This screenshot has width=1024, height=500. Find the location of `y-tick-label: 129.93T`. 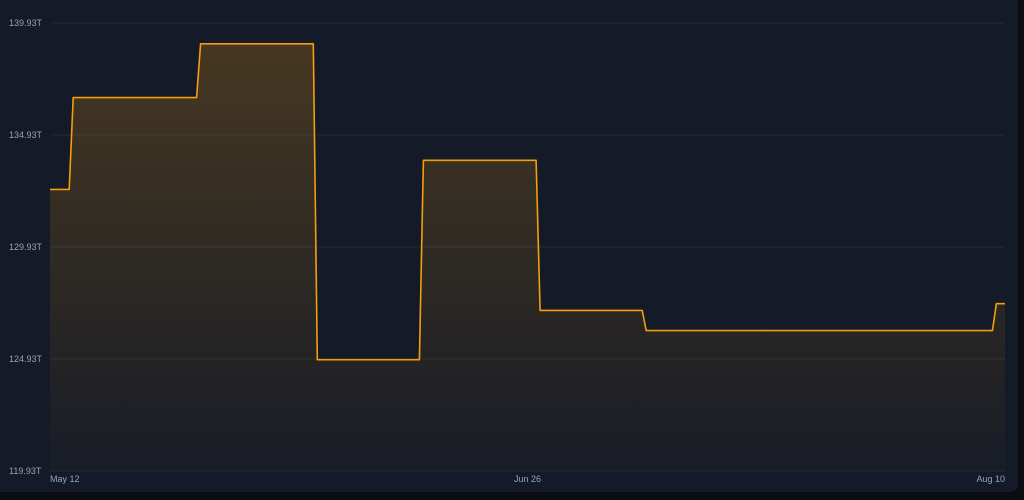

y-tick-label: 129.93T is located at coordinates (26, 247).